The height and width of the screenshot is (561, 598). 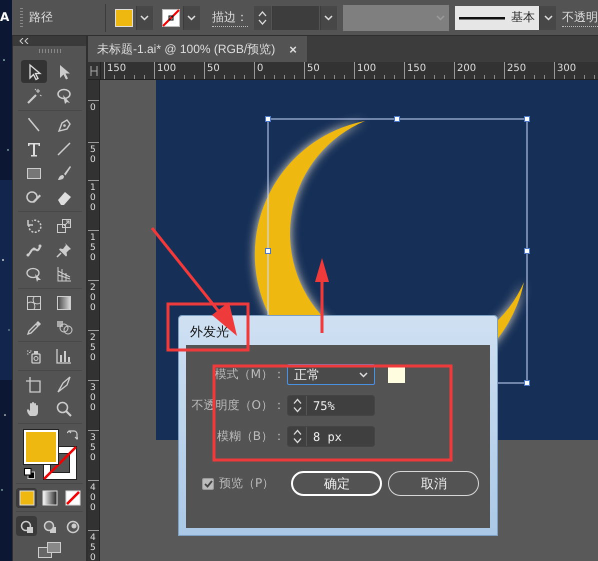 I want to click on stroke-style-dropdown: 基本, so click(x=497, y=18).